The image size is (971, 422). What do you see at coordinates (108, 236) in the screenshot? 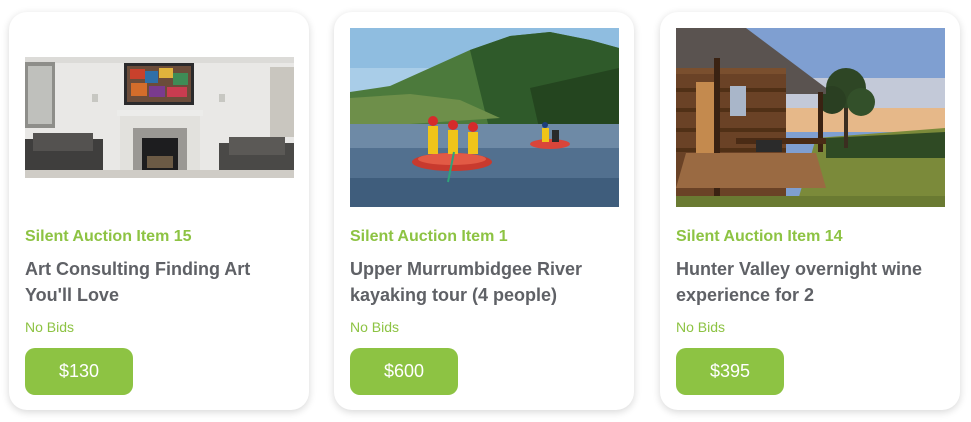
I see `item-number: Silent Auction Item 15` at bounding box center [108, 236].